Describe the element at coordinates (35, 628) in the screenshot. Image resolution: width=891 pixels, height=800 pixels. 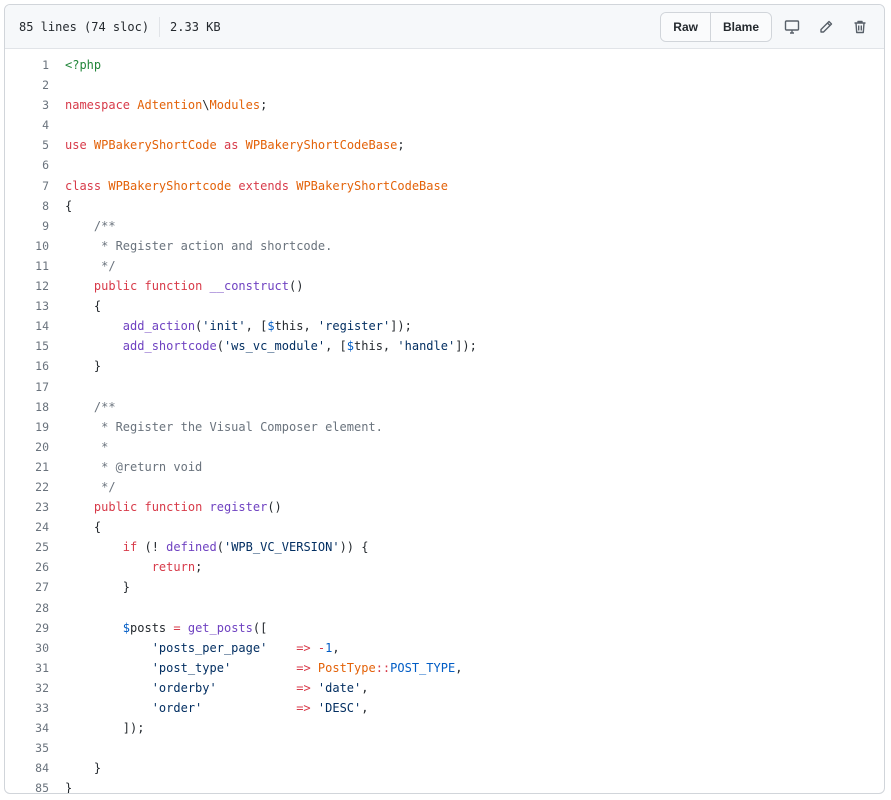
I see `line-number: 29` at that location.